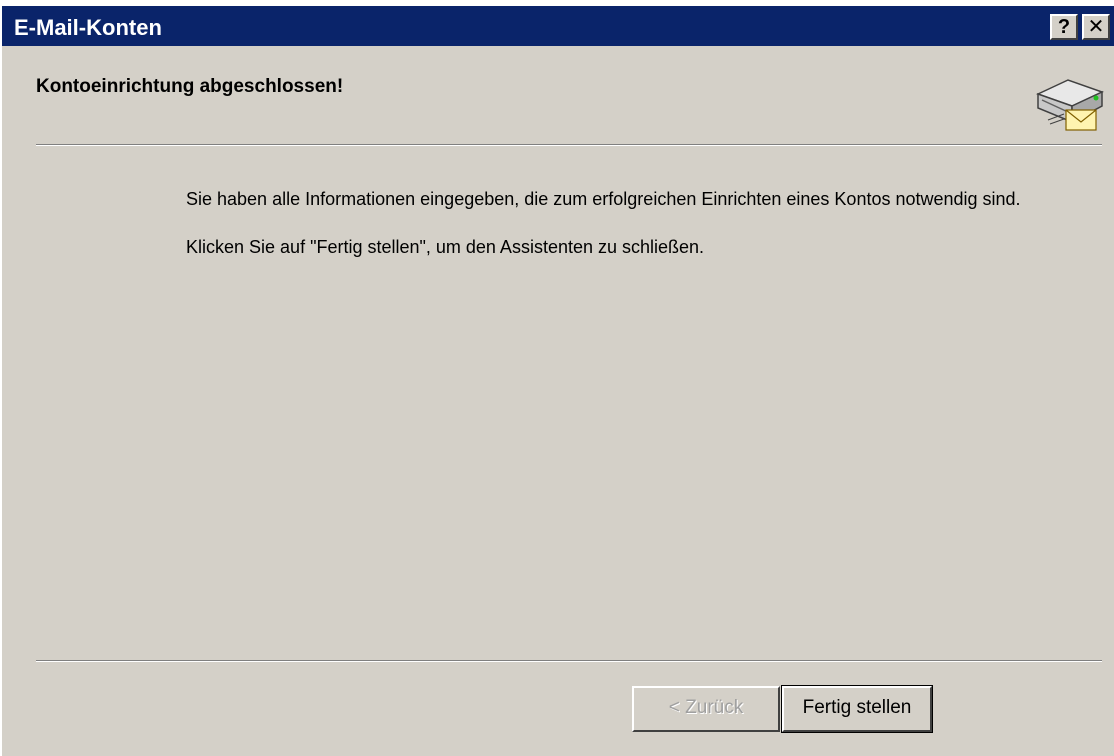 The image size is (1114, 756). Describe the element at coordinates (1070, 105) in the screenshot. I see `mail-server-icon` at that location.